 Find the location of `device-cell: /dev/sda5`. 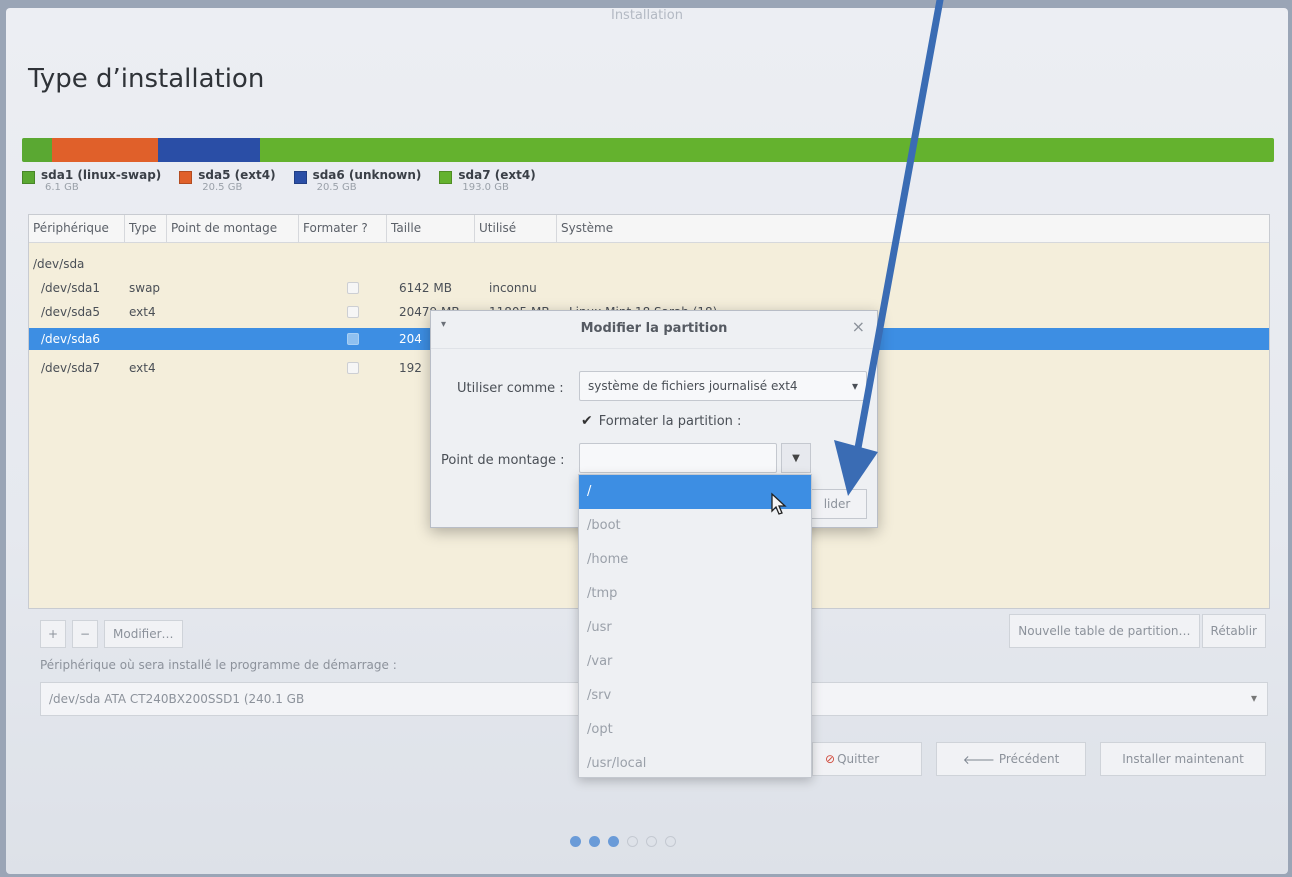

device-cell: /dev/sda5 is located at coordinates (71, 312).